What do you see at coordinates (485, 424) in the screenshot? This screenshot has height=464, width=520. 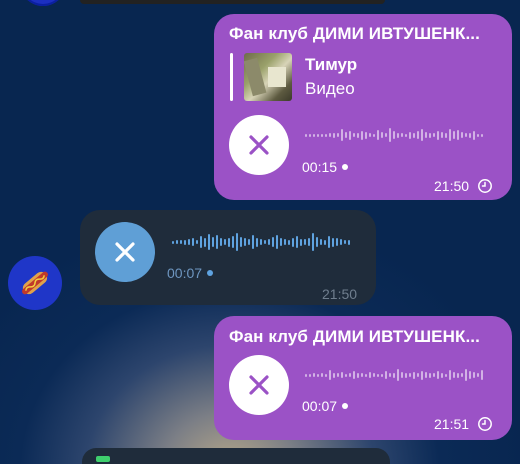 I see `clock-icon` at bounding box center [485, 424].